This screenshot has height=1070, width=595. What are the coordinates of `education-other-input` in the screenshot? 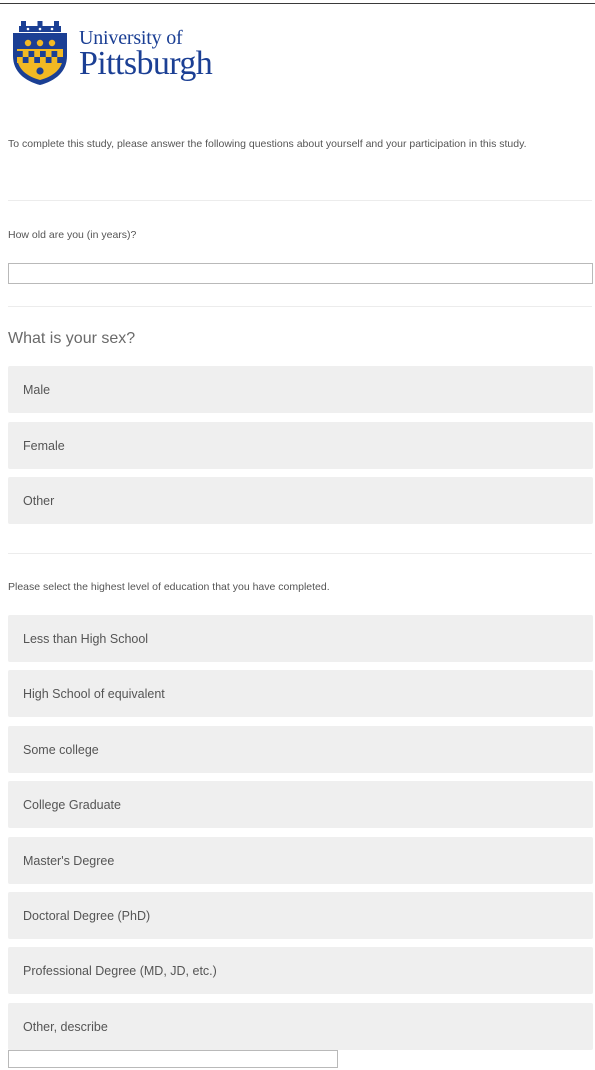 It's located at (173, 1059).